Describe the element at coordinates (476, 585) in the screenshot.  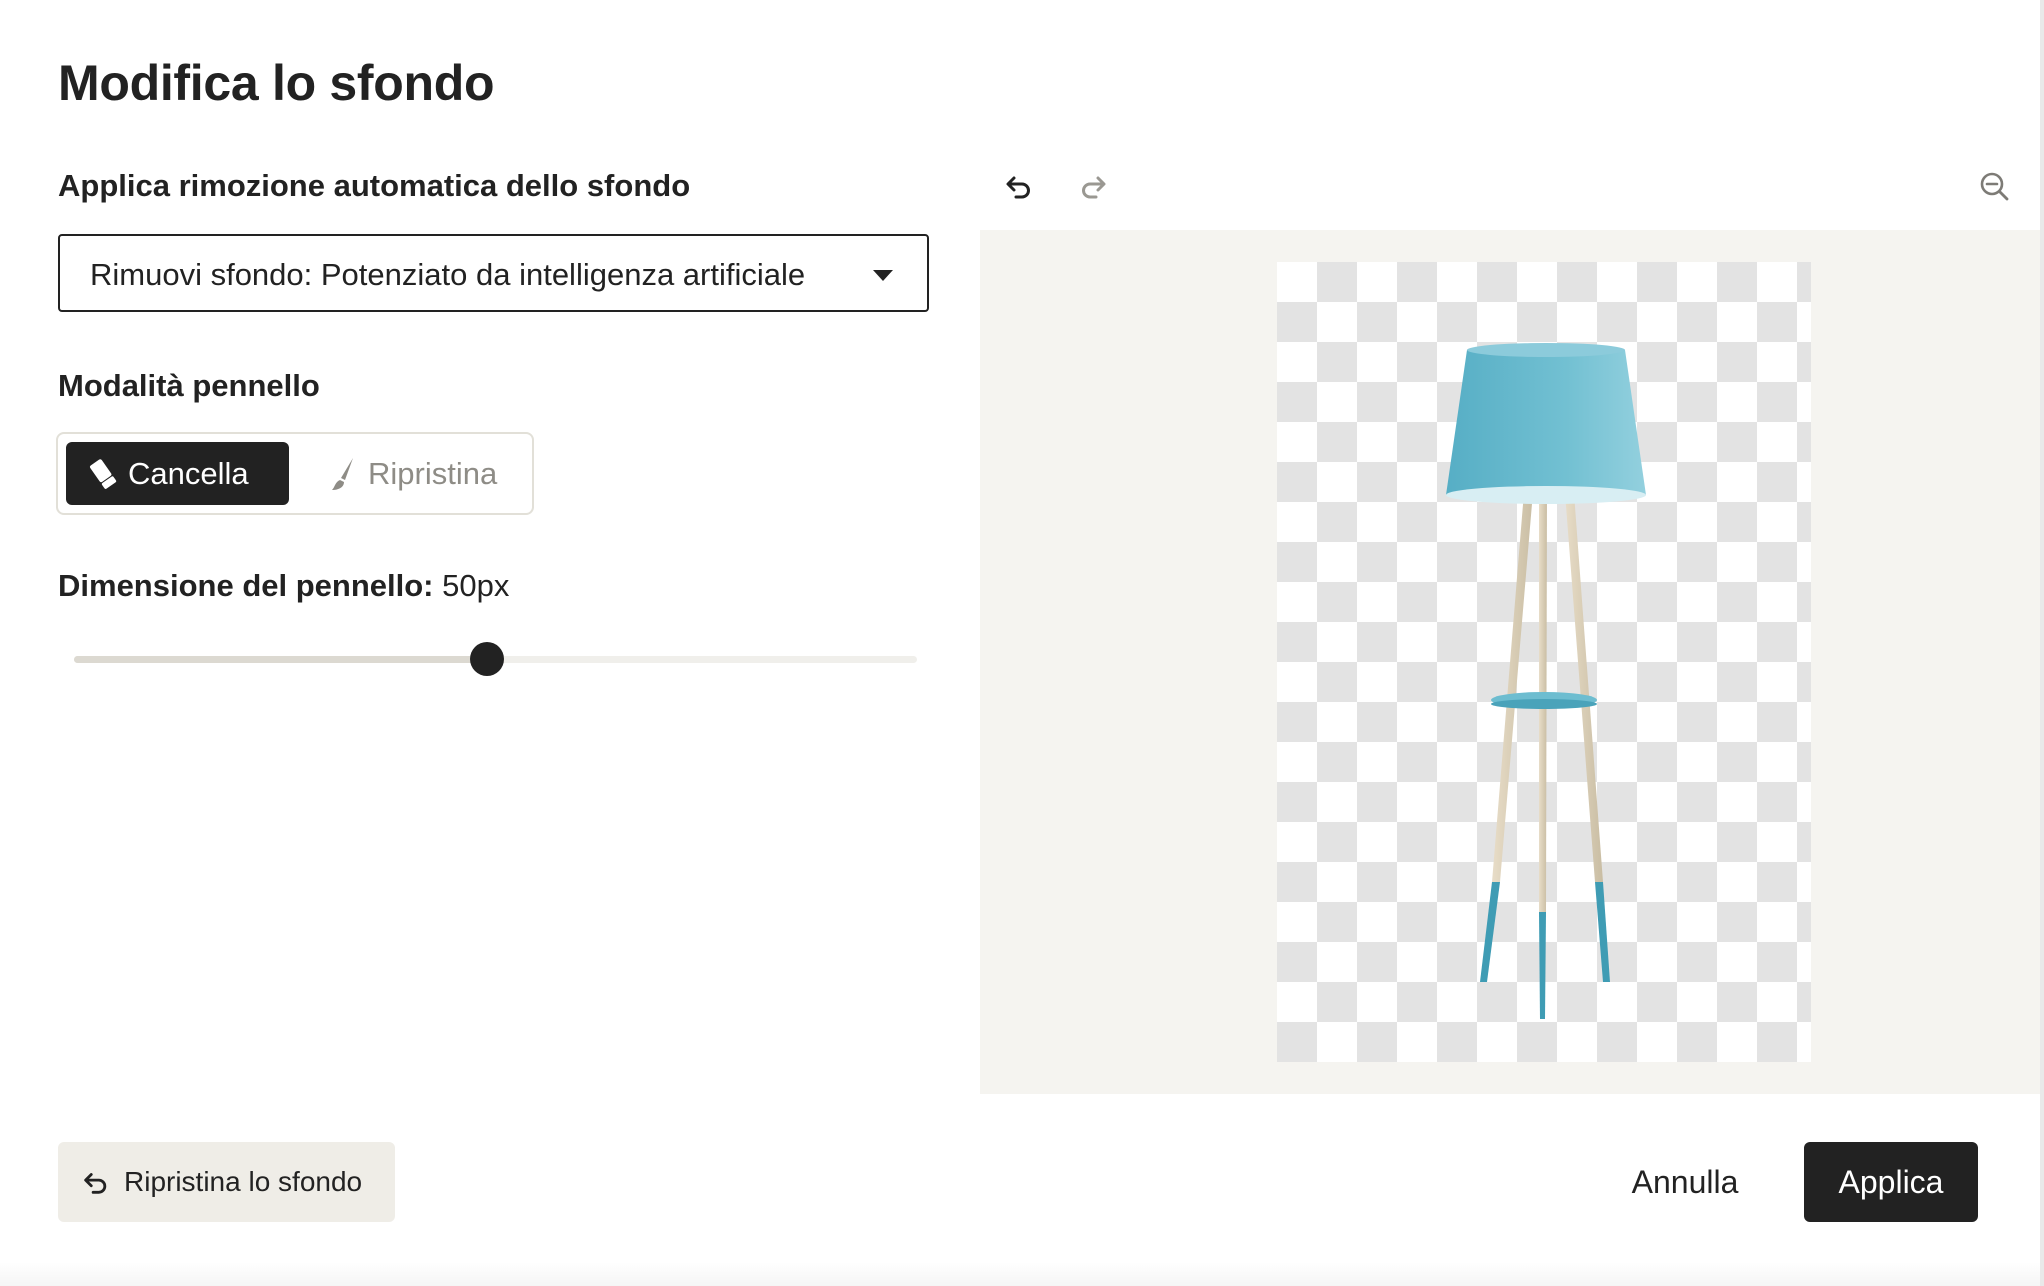
I see `brush-size-value: 50px` at that location.